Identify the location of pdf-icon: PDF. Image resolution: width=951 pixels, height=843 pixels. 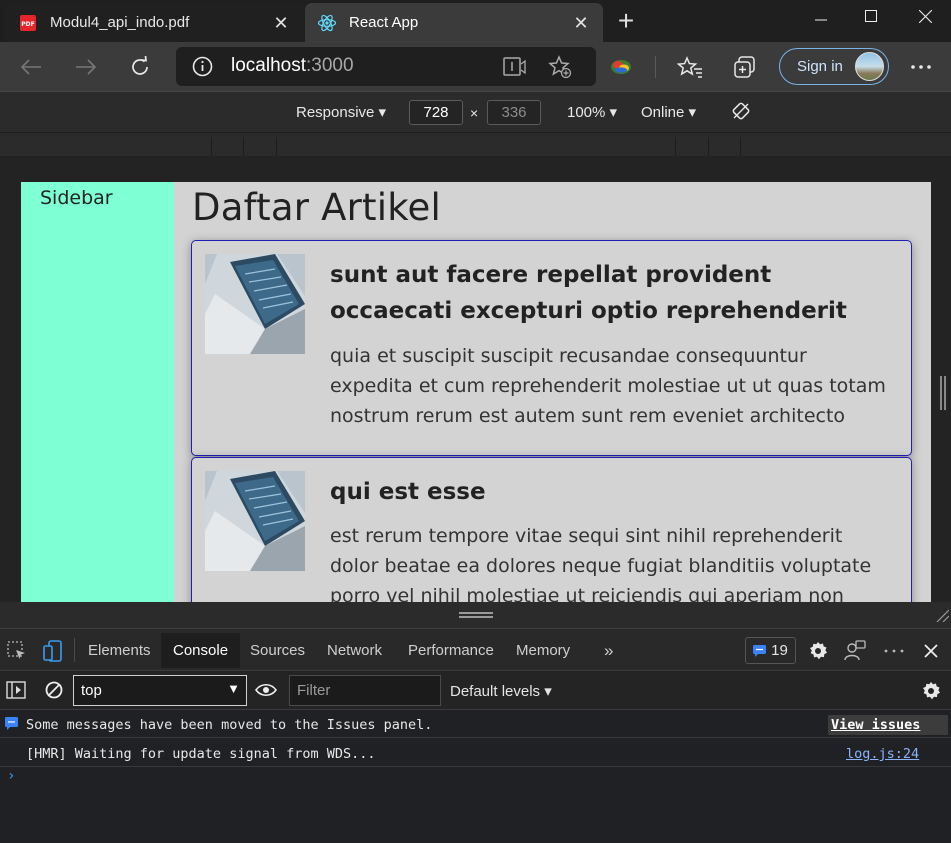
(28, 23).